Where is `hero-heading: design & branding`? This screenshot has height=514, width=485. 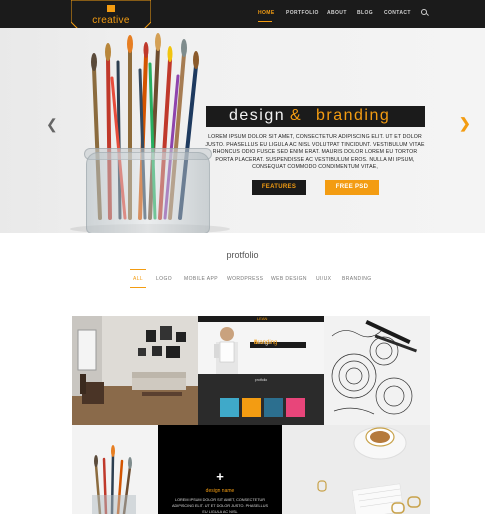 hero-heading: design & branding is located at coordinates (315, 116).